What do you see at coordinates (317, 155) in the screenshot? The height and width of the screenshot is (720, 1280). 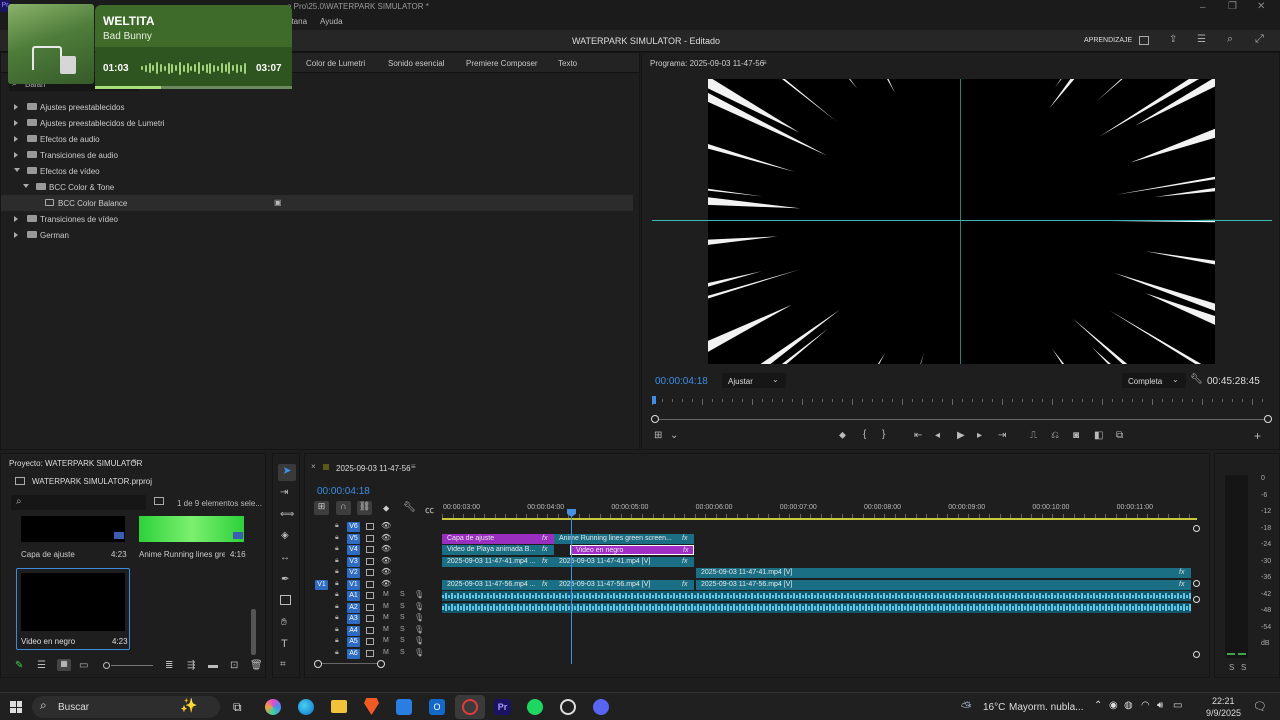 I see `effects-tree-item: Transiciones de audio` at bounding box center [317, 155].